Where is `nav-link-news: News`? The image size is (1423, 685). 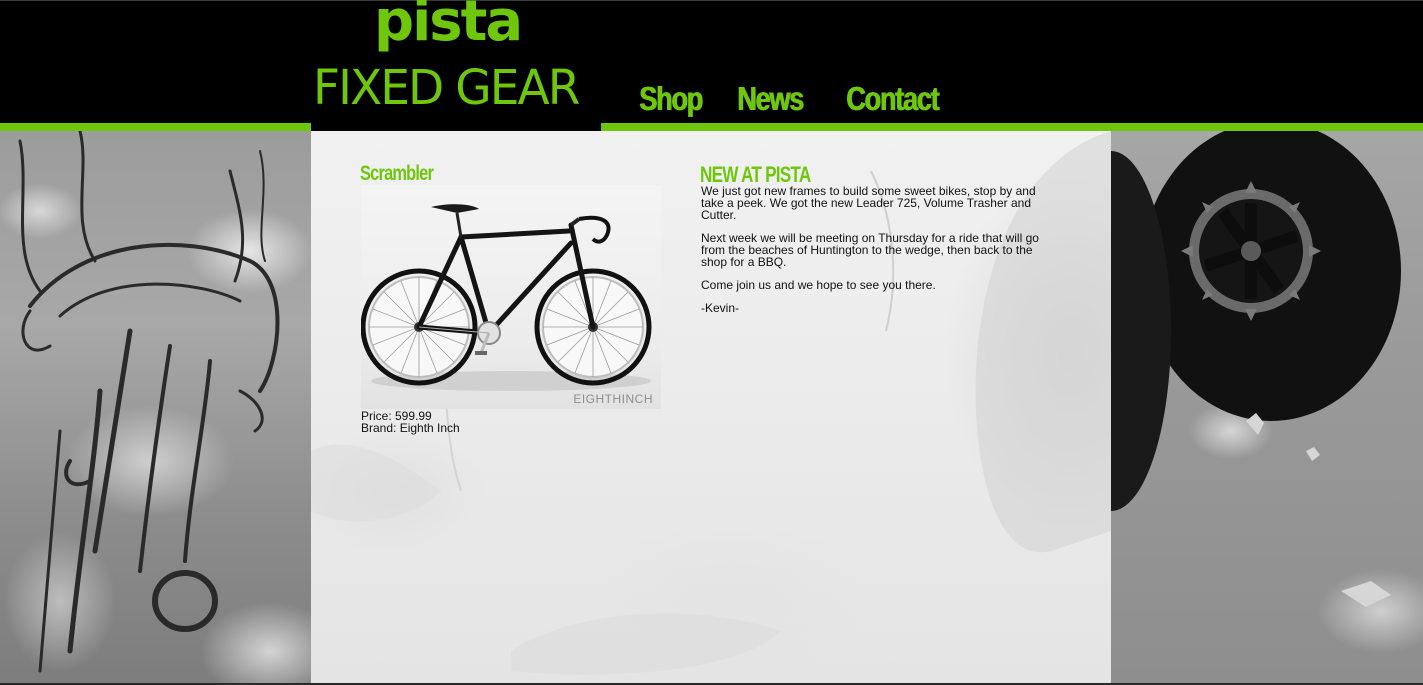 nav-link-news: News is located at coordinates (781, 98).